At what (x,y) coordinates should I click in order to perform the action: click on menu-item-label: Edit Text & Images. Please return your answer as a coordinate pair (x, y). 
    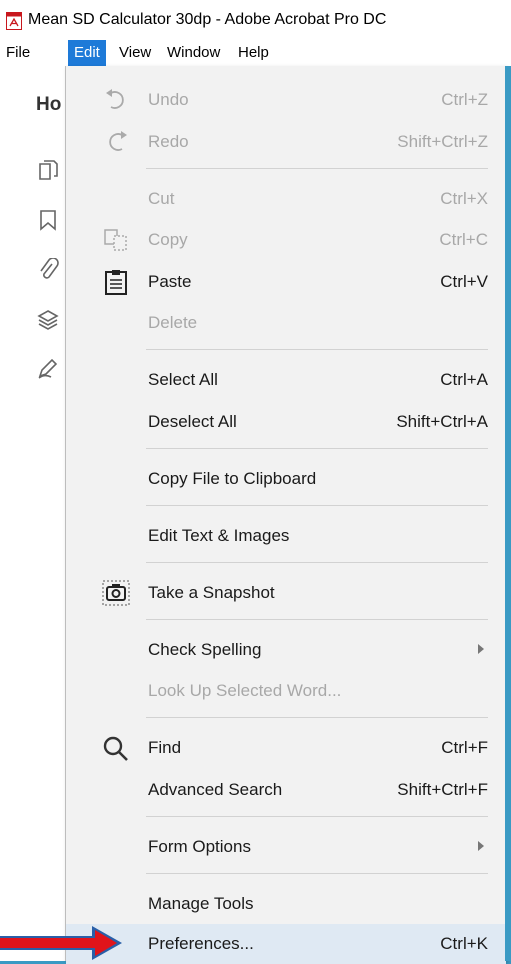
    Looking at the image, I should click on (219, 535).